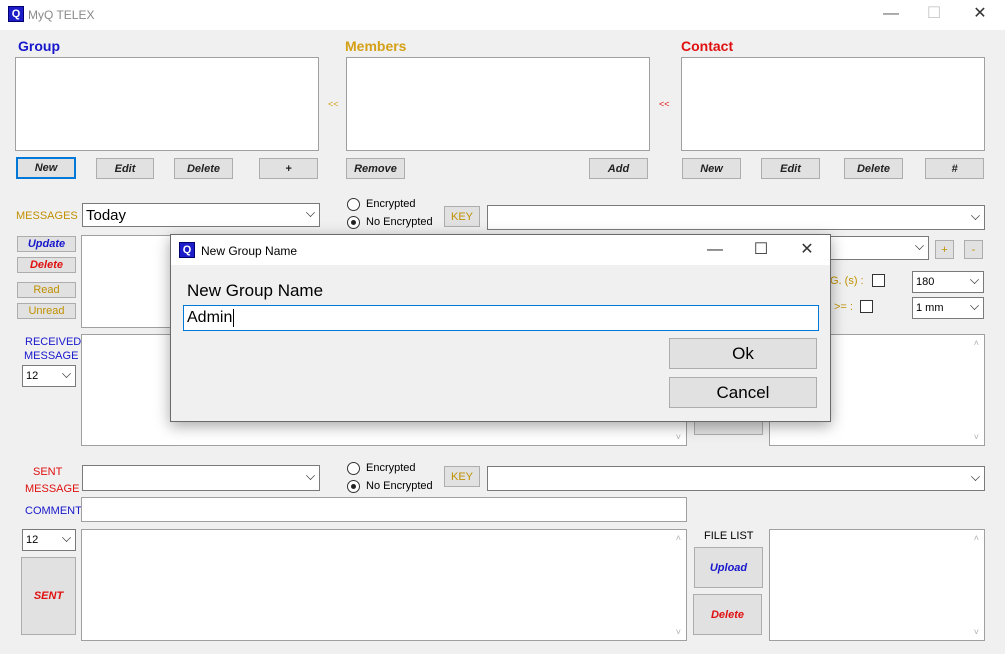  Describe the element at coordinates (53, 511) in the screenshot. I see `comment-label: COMMENT` at that location.